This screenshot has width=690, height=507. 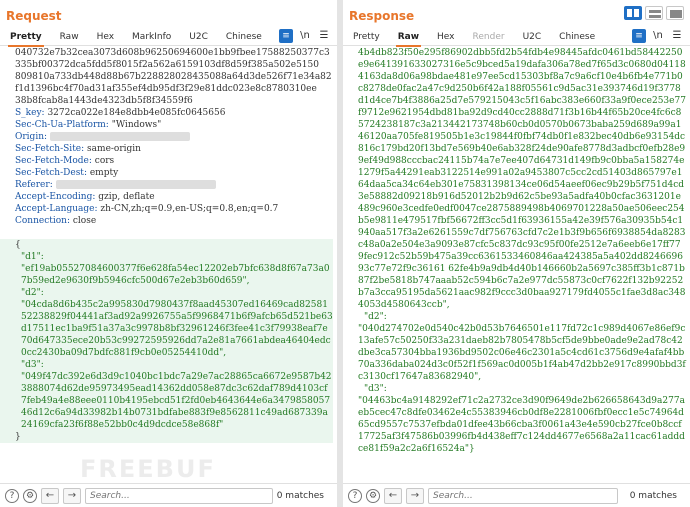 I want to click on response-match-count: 0 matches, so click(x=653, y=495).